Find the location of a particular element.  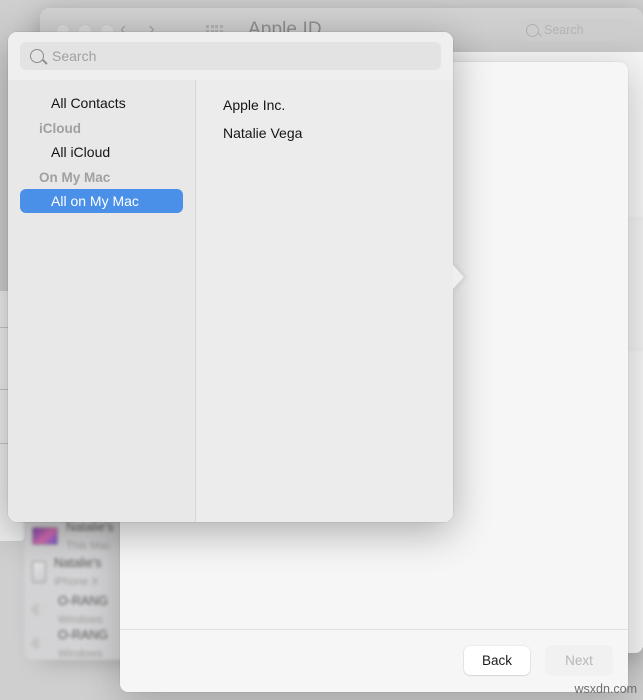

popover-arrow is located at coordinates (458, 277).